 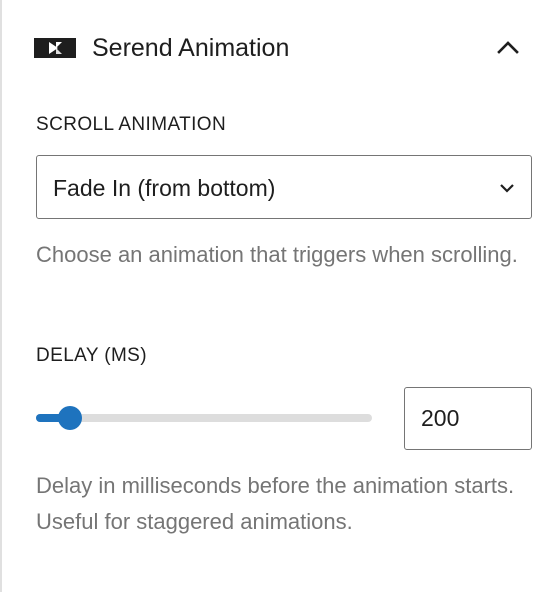 I want to click on serend-logo-icon, so click(x=55, y=48).